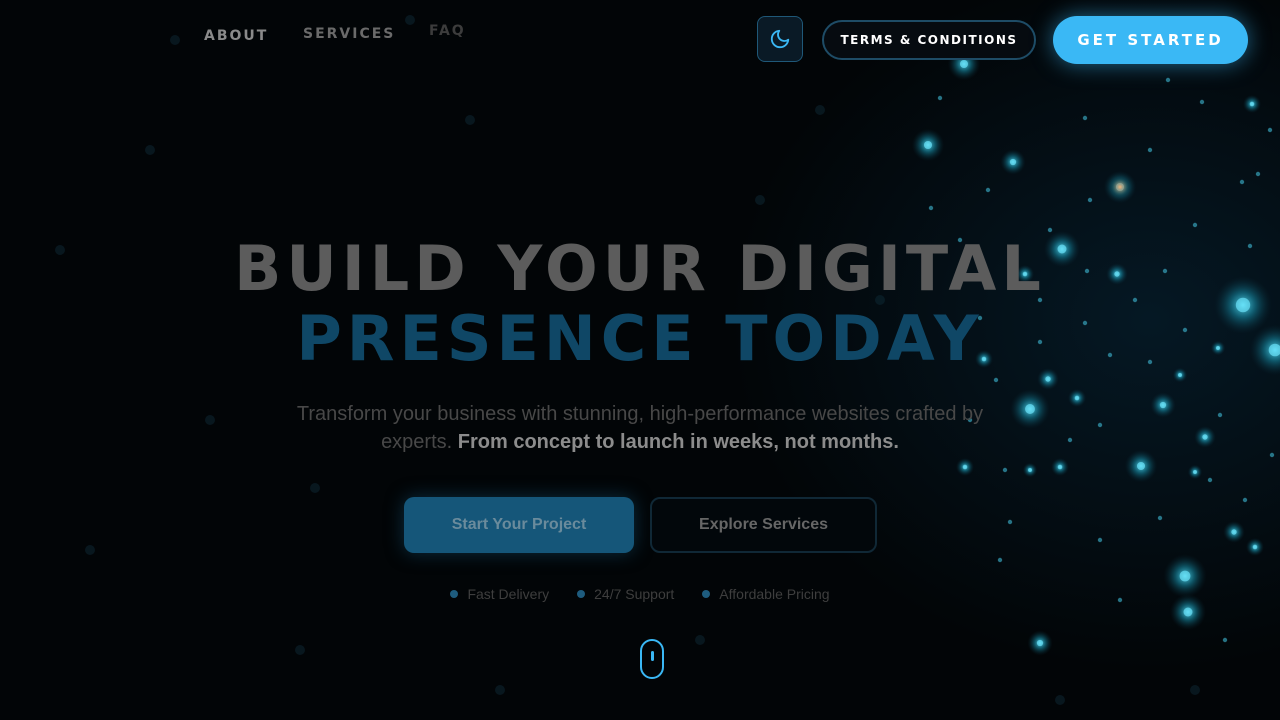 The width and height of the screenshot is (1280, 720). What do you see at coordinates (640, 268) in the screenshot?
I see `hero-title-line1: BUILD YOUR DIGITAL` at bounding box center [640, 268].